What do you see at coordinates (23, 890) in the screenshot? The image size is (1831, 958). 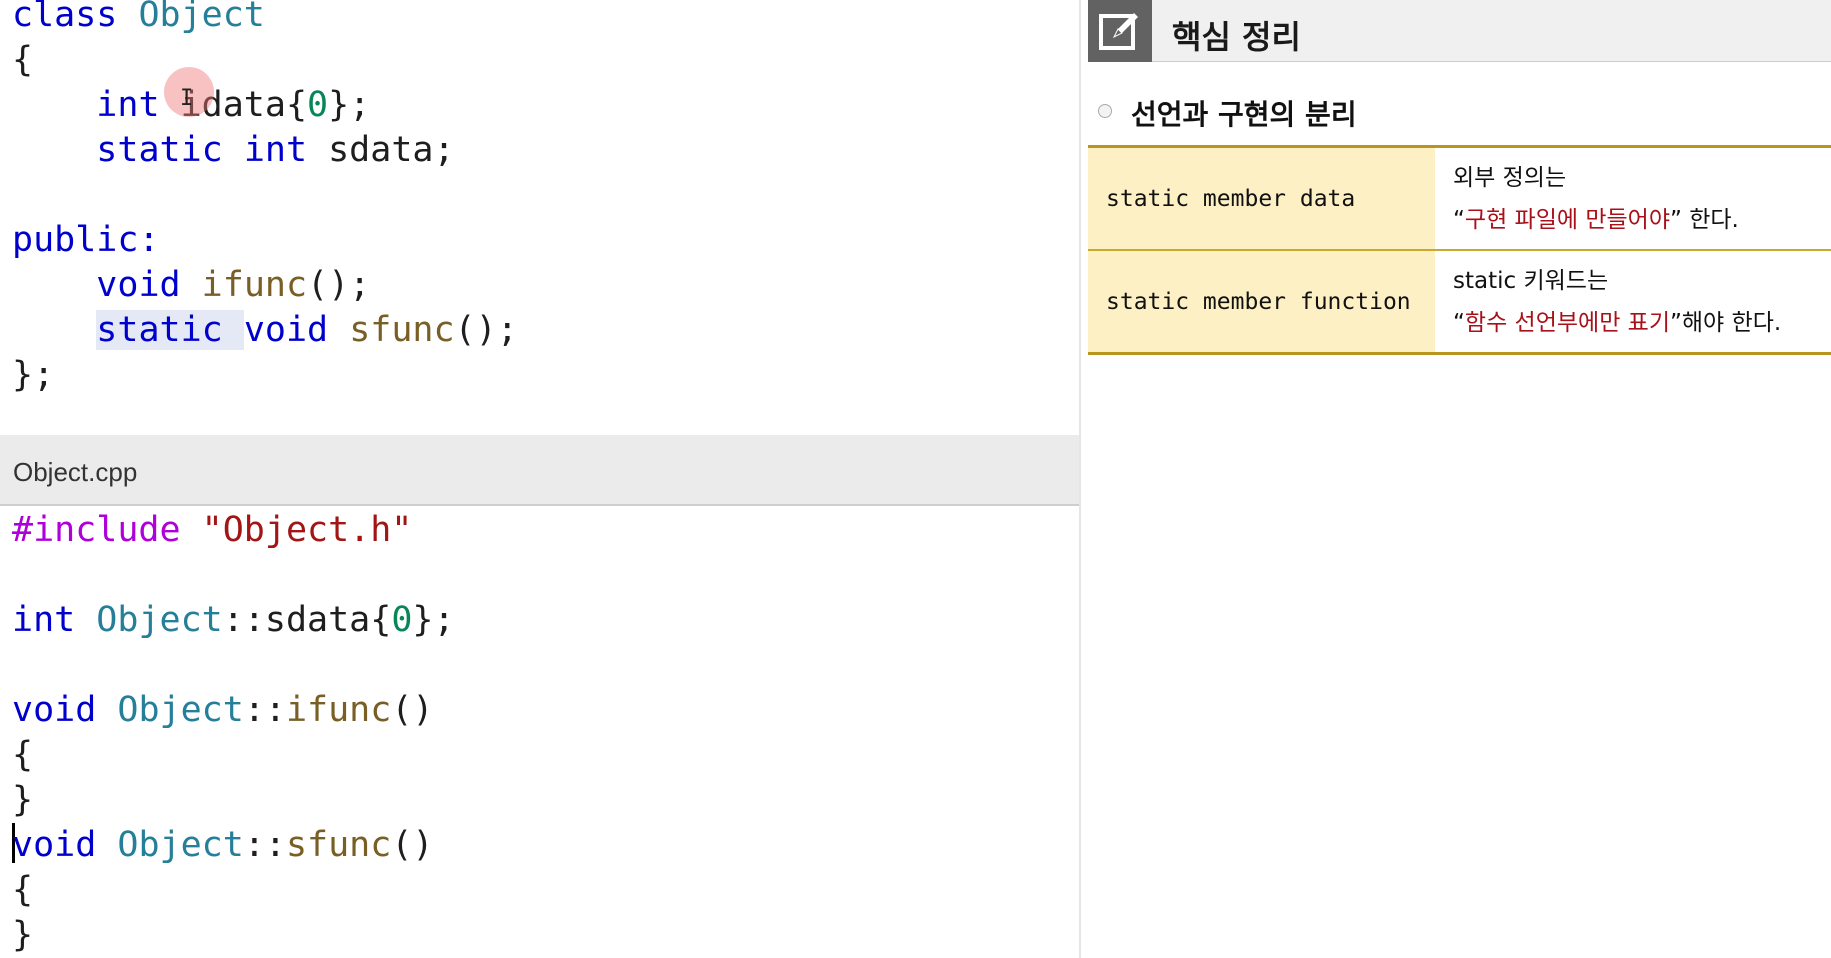 I see `code-line-9: {` at bounding box center [23, 890].